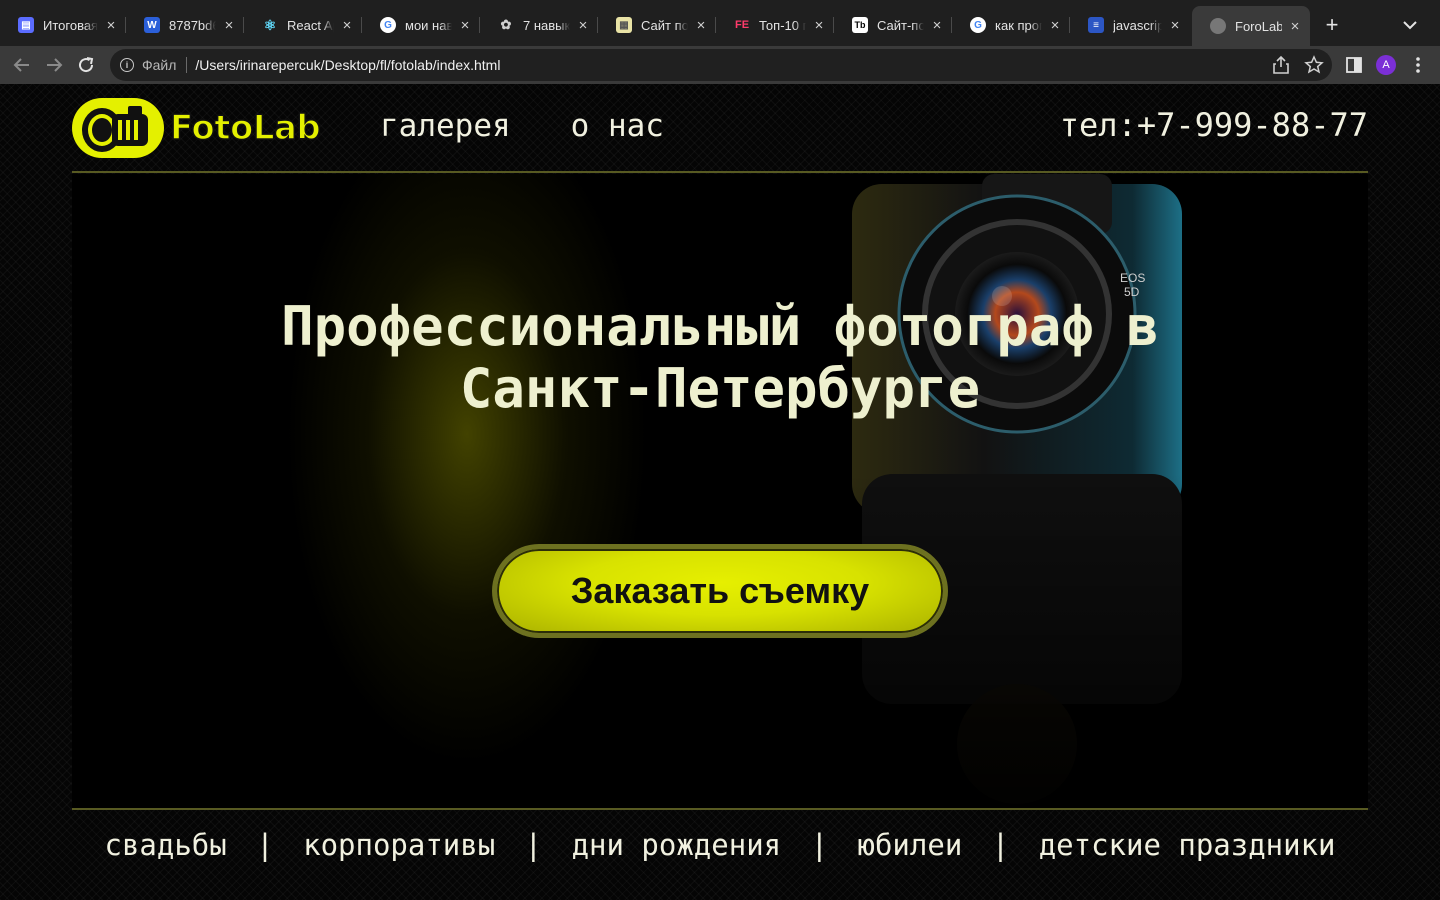 The height and width of the screenshot is (900, 1440). What do you see at coordinates (900, 25) in the screenshot?
I see `tab-title: Сайт-по` at bounding box center [900, 25].